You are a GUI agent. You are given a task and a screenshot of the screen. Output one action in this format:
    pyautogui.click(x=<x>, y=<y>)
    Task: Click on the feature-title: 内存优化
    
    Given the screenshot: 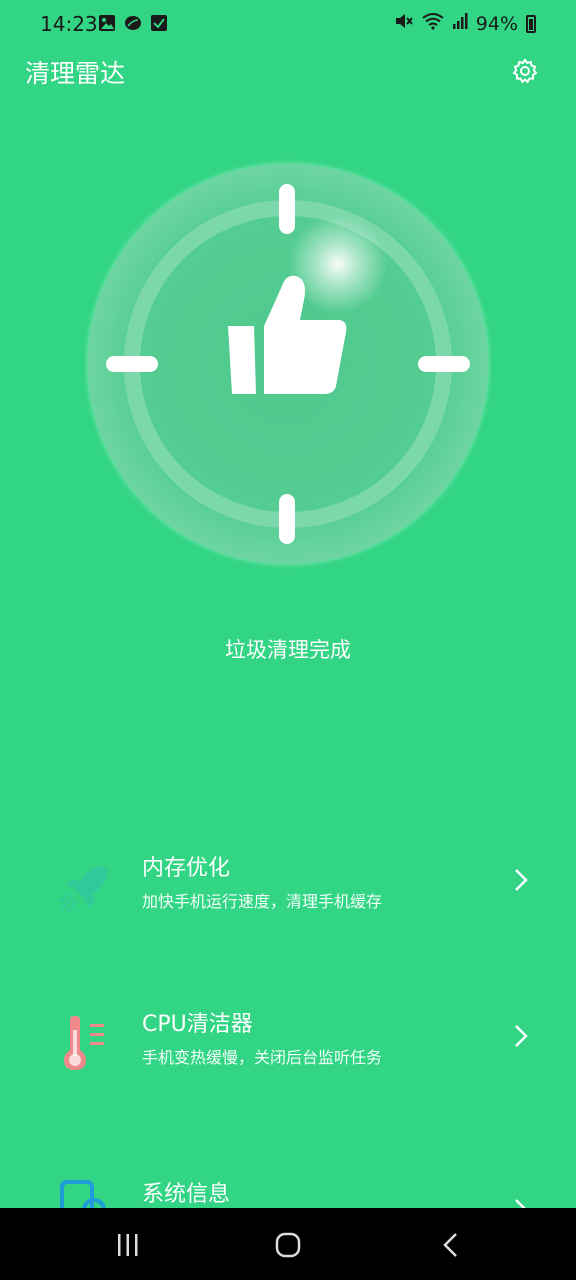 What is the action you would take?
    pyautogui.click(x=186, y=868)
    